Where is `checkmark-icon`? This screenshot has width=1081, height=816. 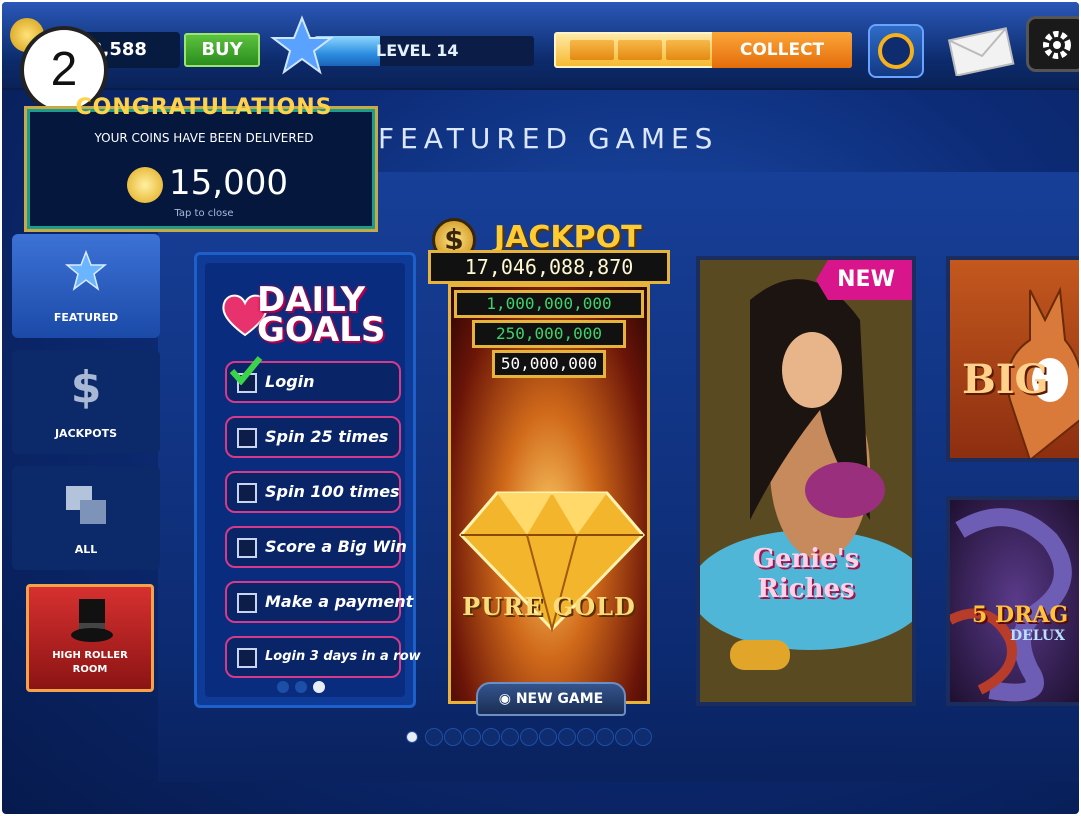
checkmark-icon is located at coordinates (246, 370).